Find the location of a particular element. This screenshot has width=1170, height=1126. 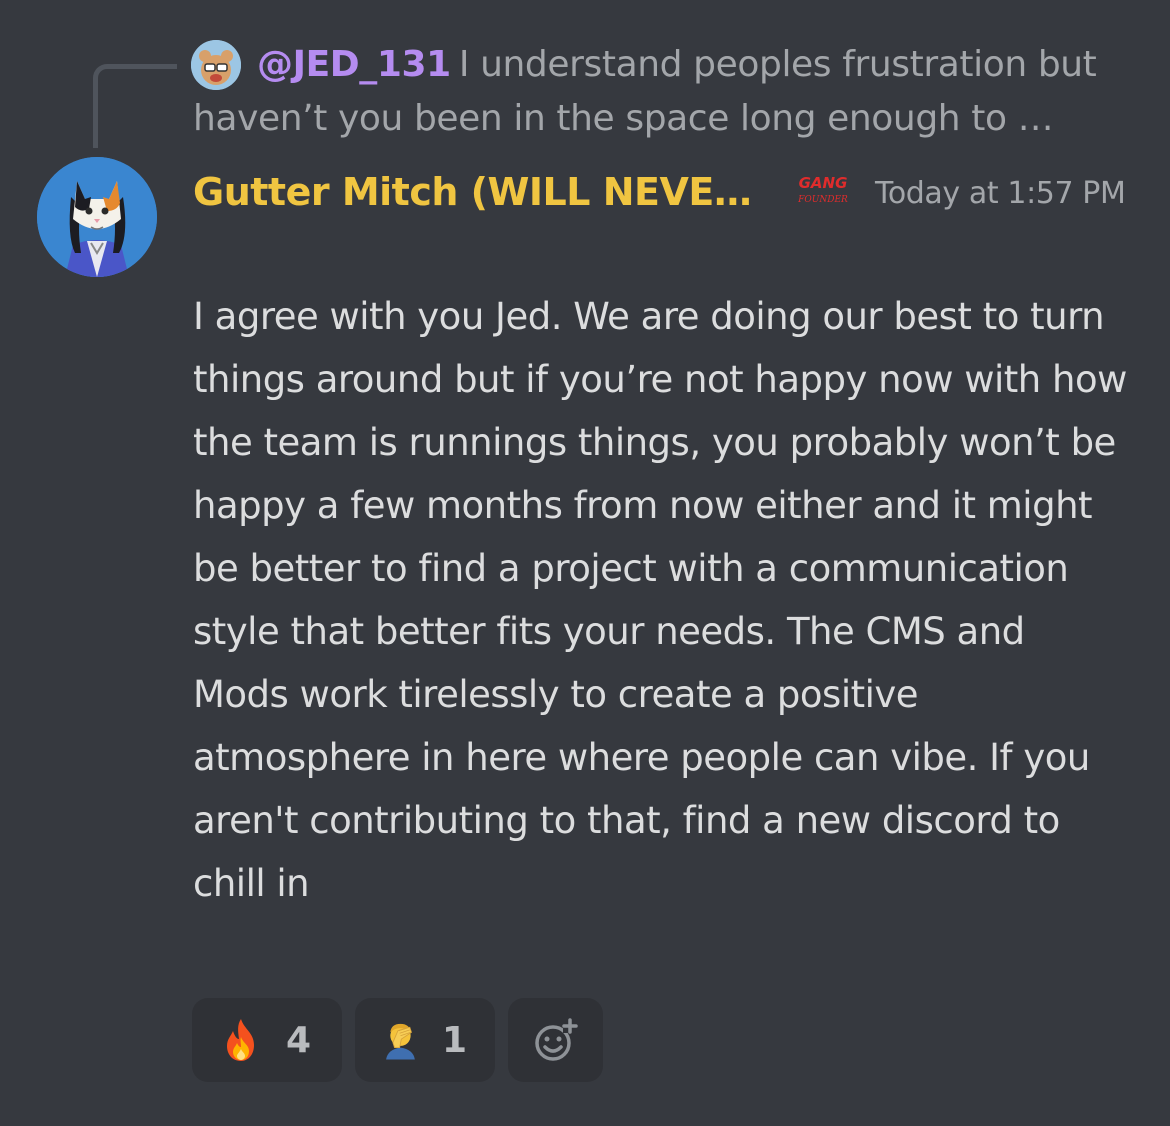

fire-icon is located at coordinates (240, 1040).